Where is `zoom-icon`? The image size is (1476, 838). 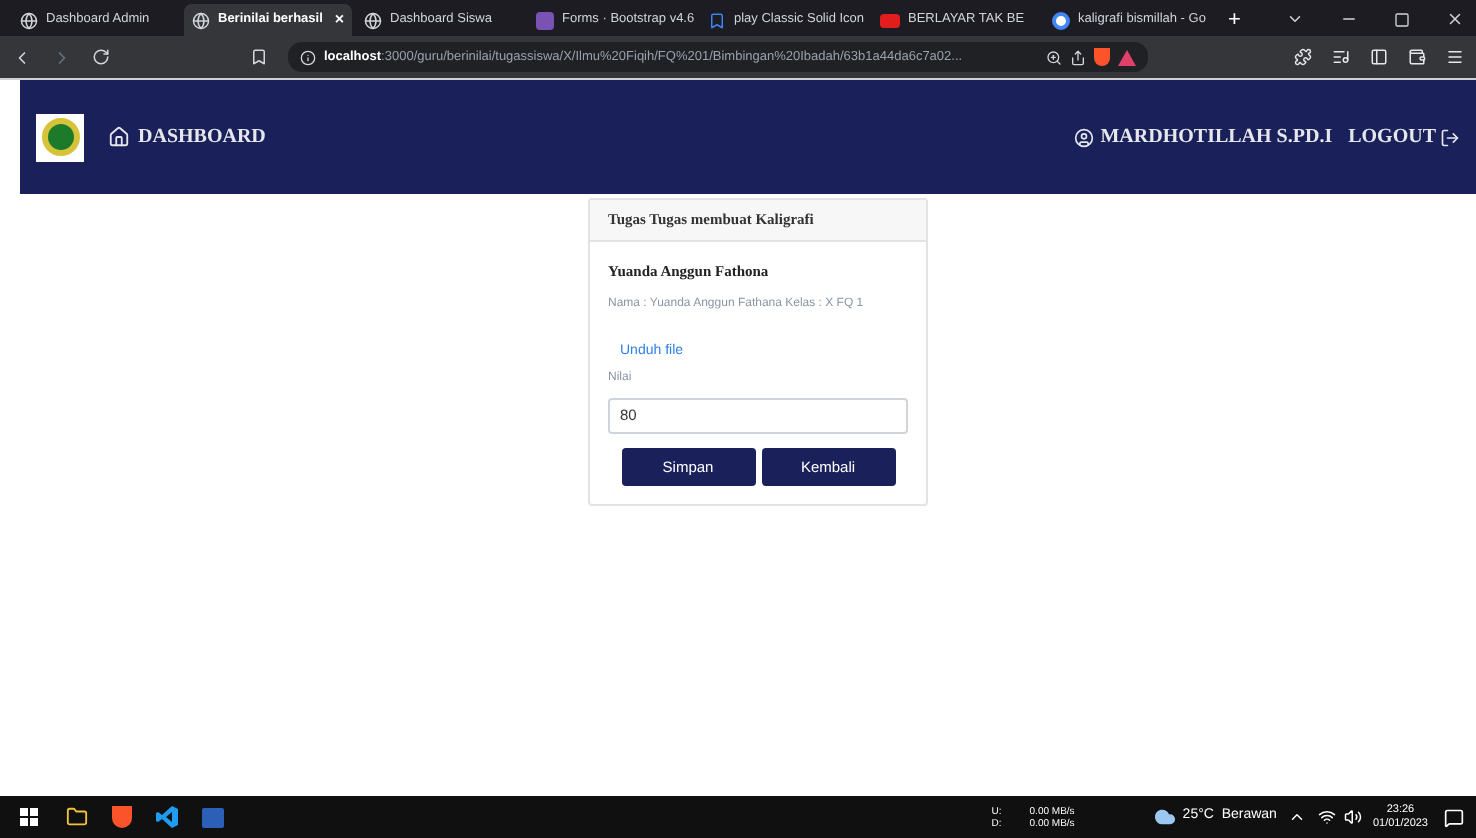 zoom-icon is located at coordinates (1054, 57).